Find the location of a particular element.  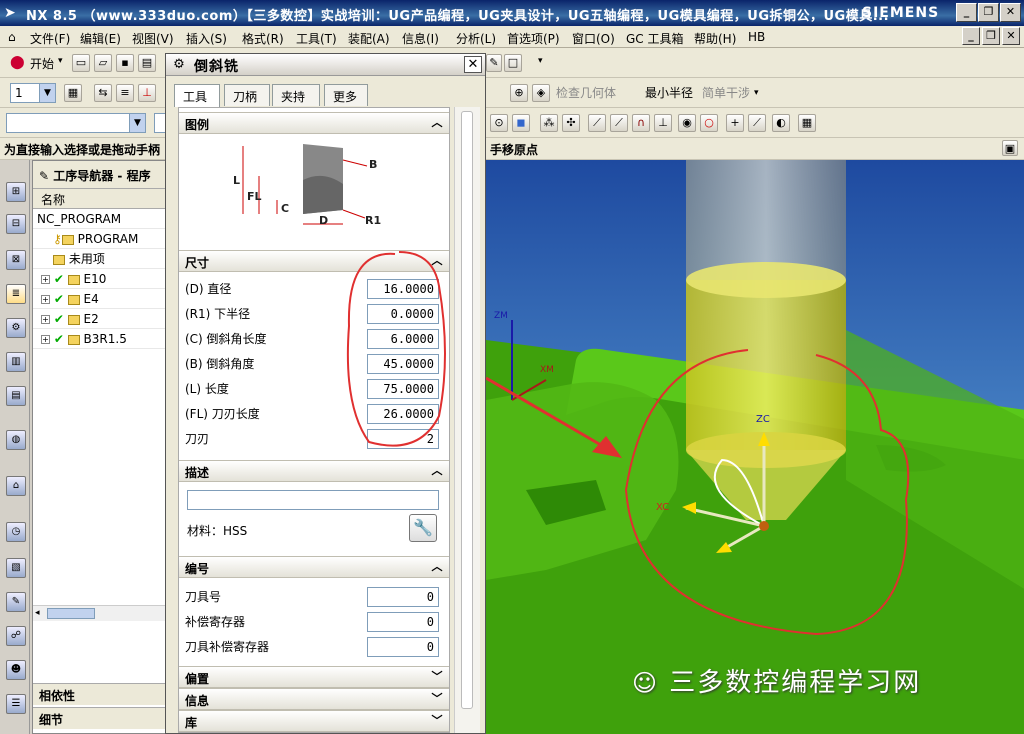

machine-tool-icon: ⚙ is located at coordinates (16, 328).